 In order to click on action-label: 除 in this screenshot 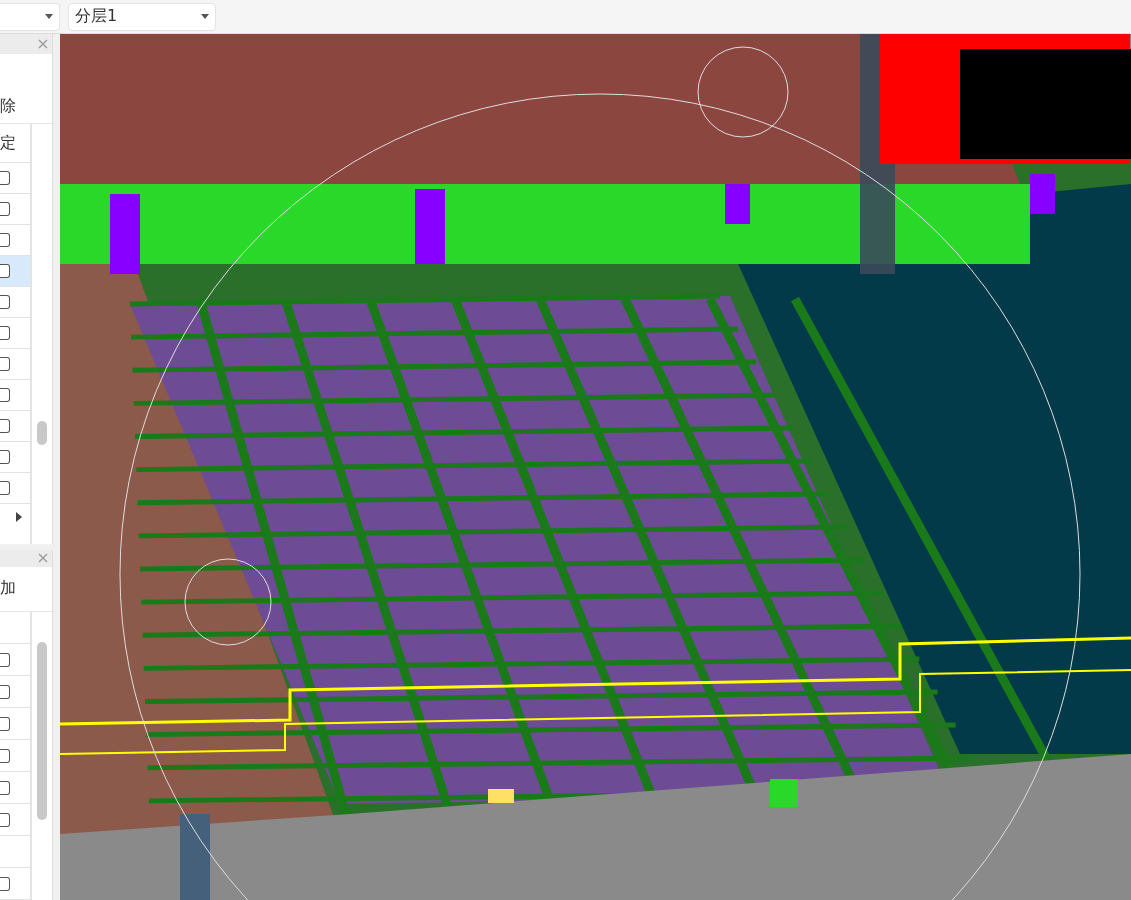, I will do `click(8, 106)`.